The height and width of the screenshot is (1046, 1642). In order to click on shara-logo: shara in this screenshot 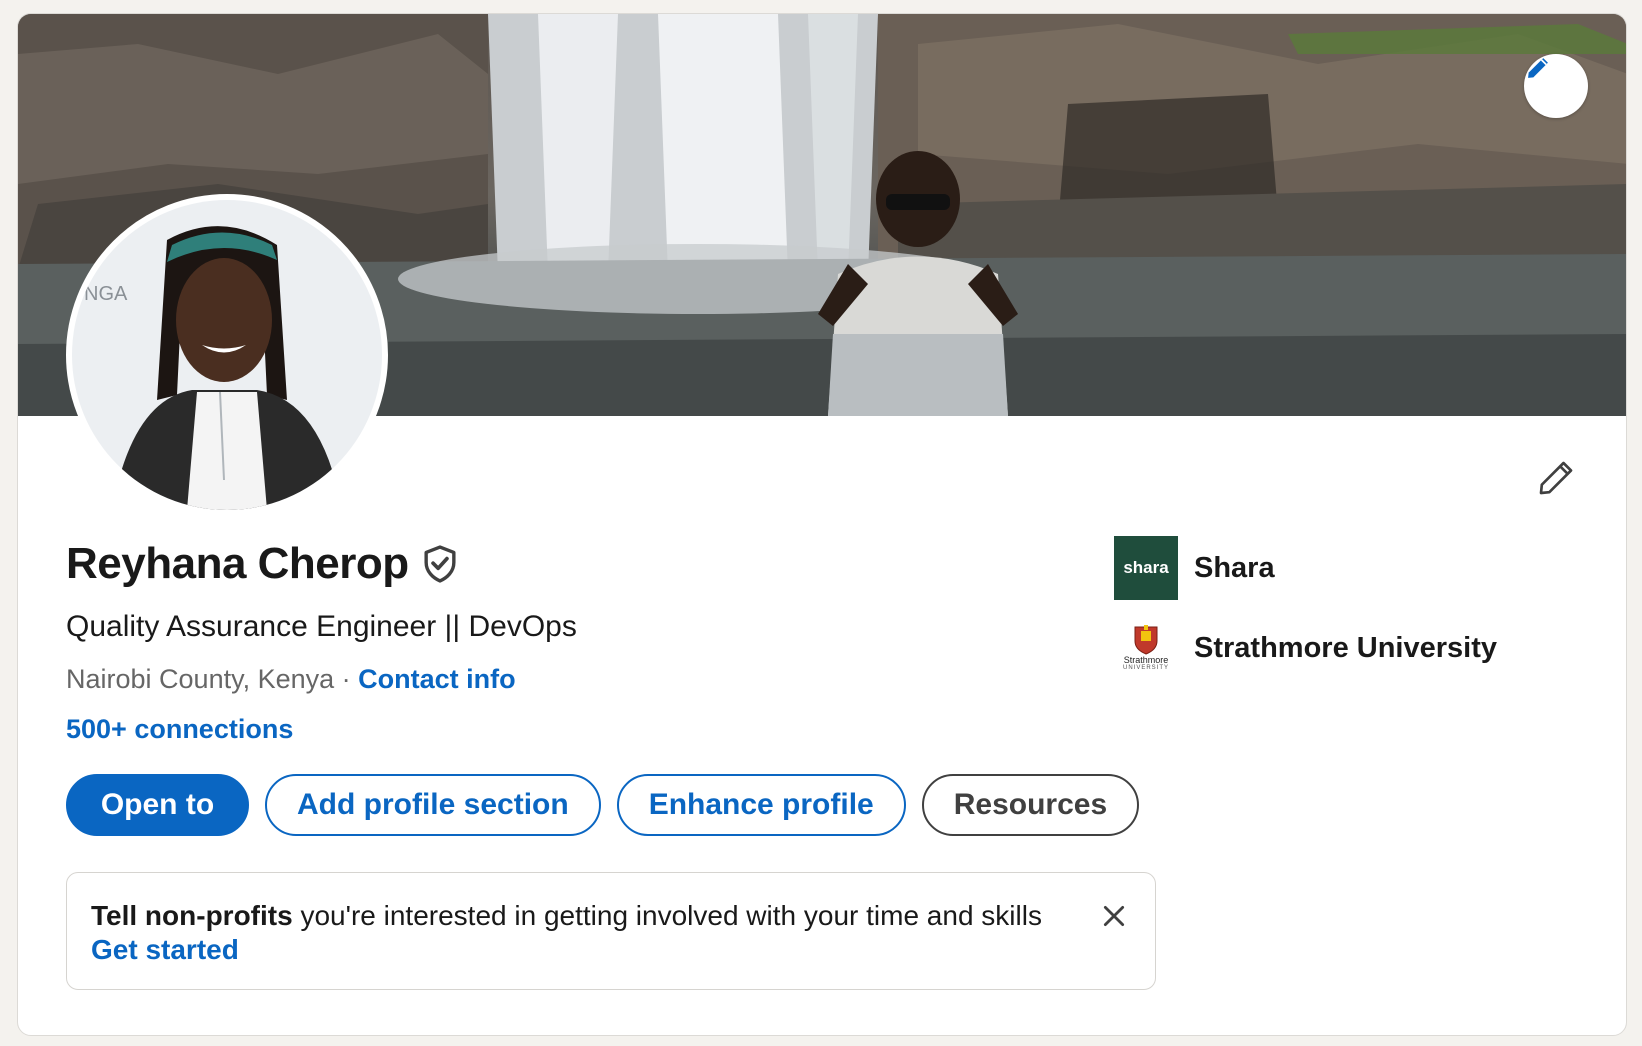, I will do `click(1146, 568)`.